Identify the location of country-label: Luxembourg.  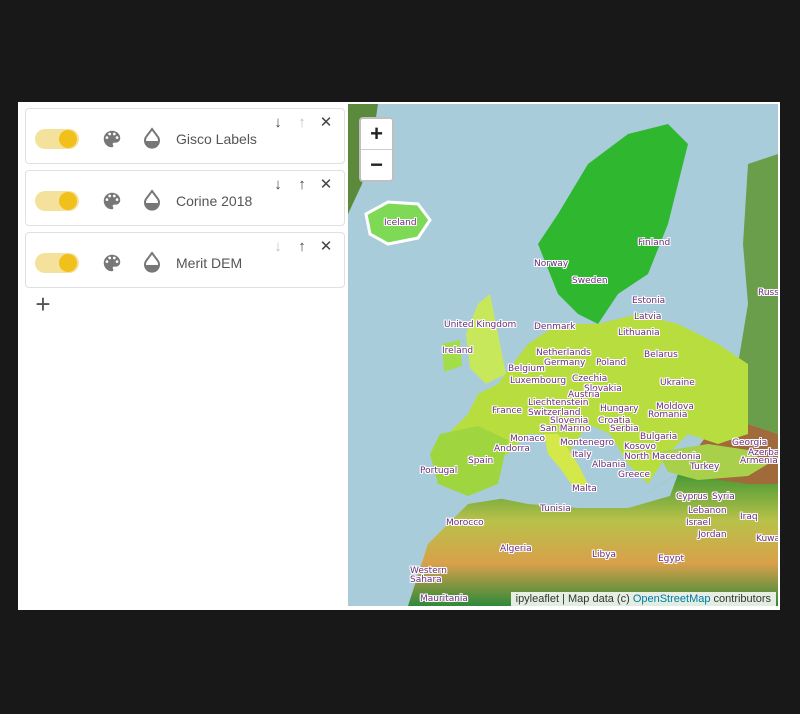
(538, 381).